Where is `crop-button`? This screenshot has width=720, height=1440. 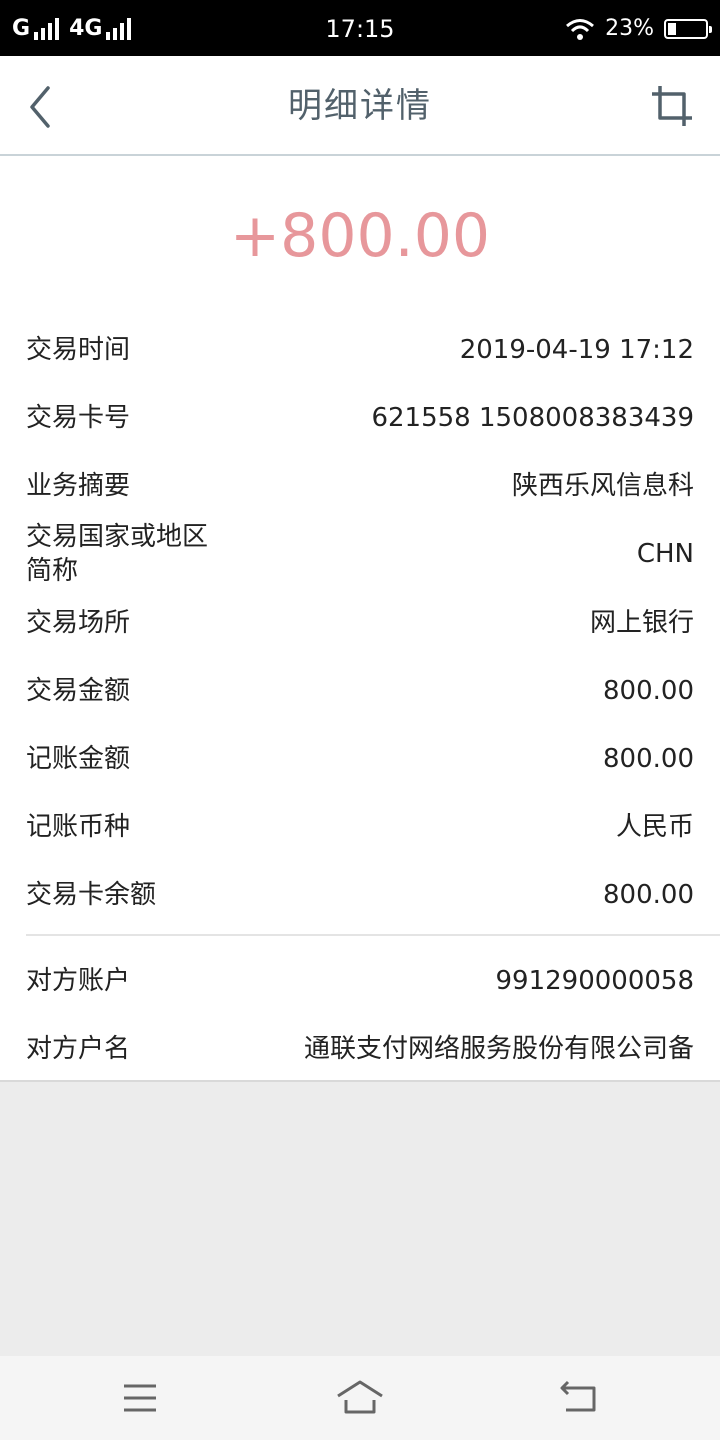
crop-button is located at coordinates (672, 106).